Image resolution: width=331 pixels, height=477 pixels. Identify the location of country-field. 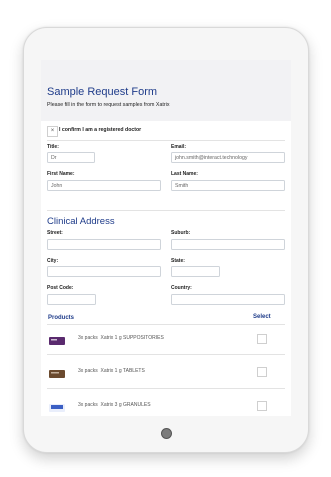
(228, 299).